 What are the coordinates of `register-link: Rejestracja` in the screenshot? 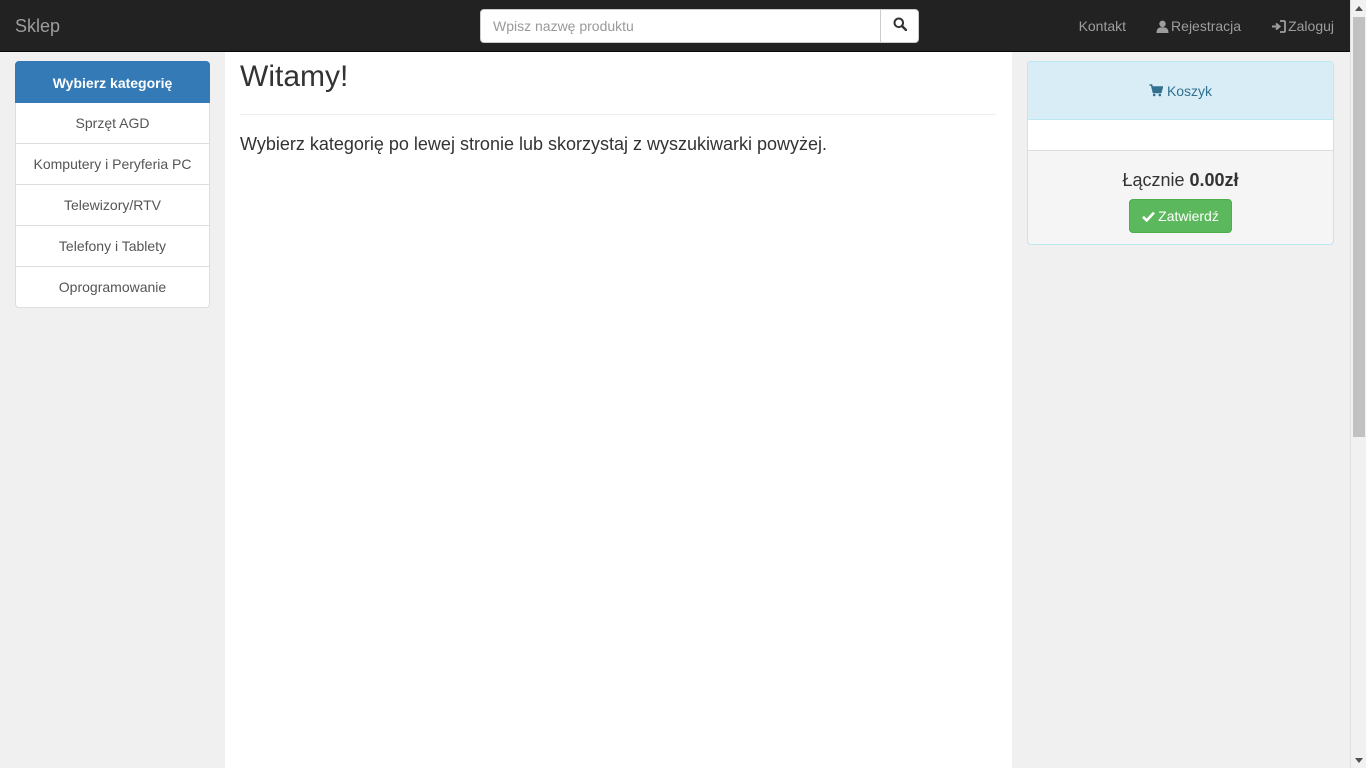 It's located at (1198, 26).